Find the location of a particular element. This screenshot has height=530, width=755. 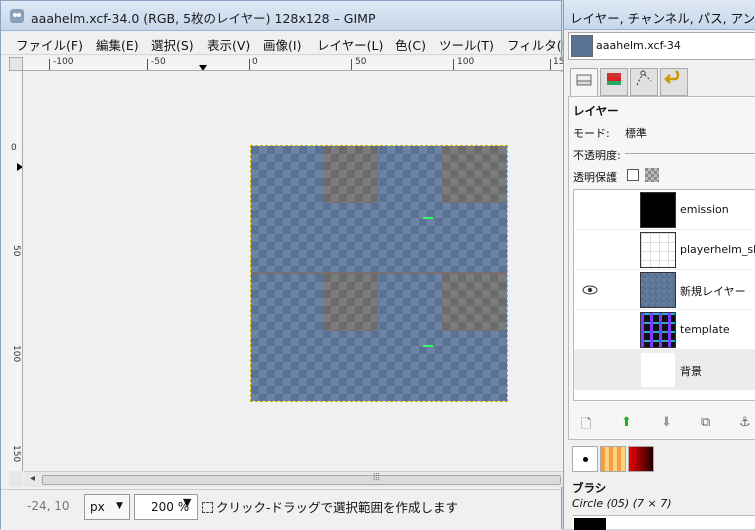

green-pixel-marker is located at coordinates (428, 346).